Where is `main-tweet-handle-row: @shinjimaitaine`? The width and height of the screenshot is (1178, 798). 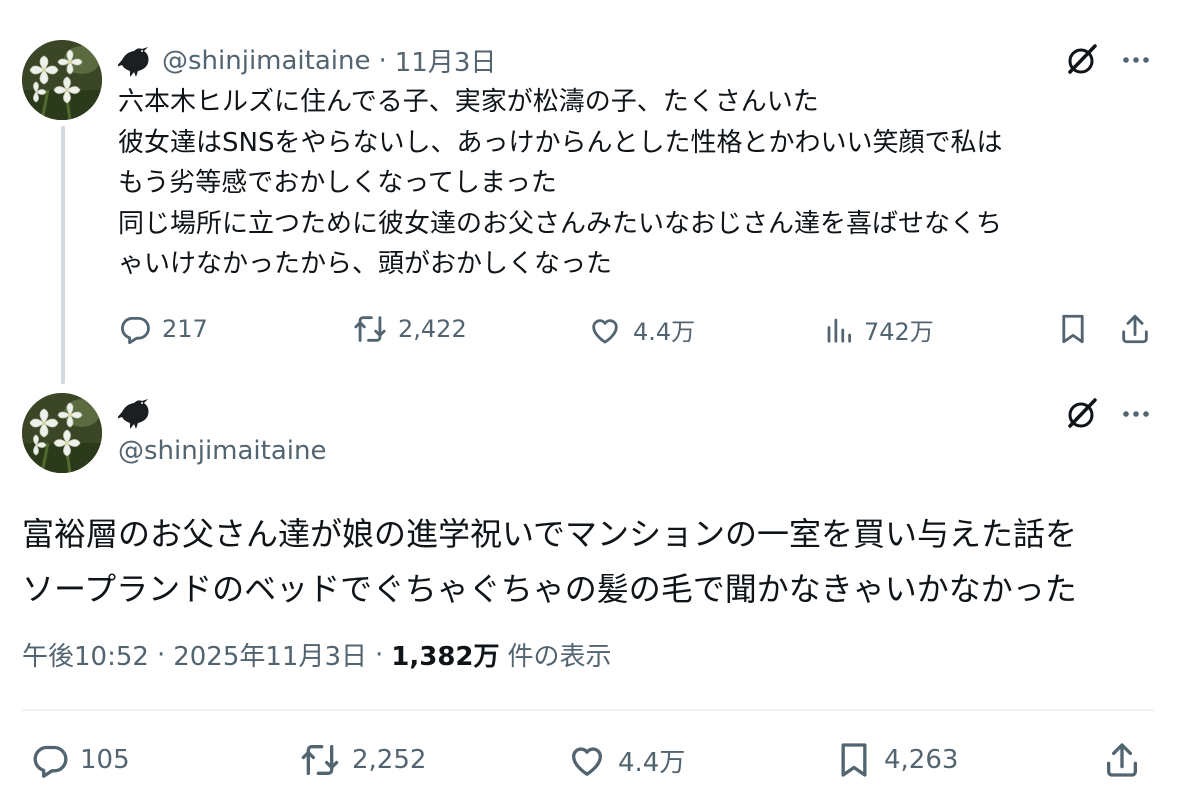
main-tweet-handle-row: @shinjimaitaine is located at coordinates (222, 451).